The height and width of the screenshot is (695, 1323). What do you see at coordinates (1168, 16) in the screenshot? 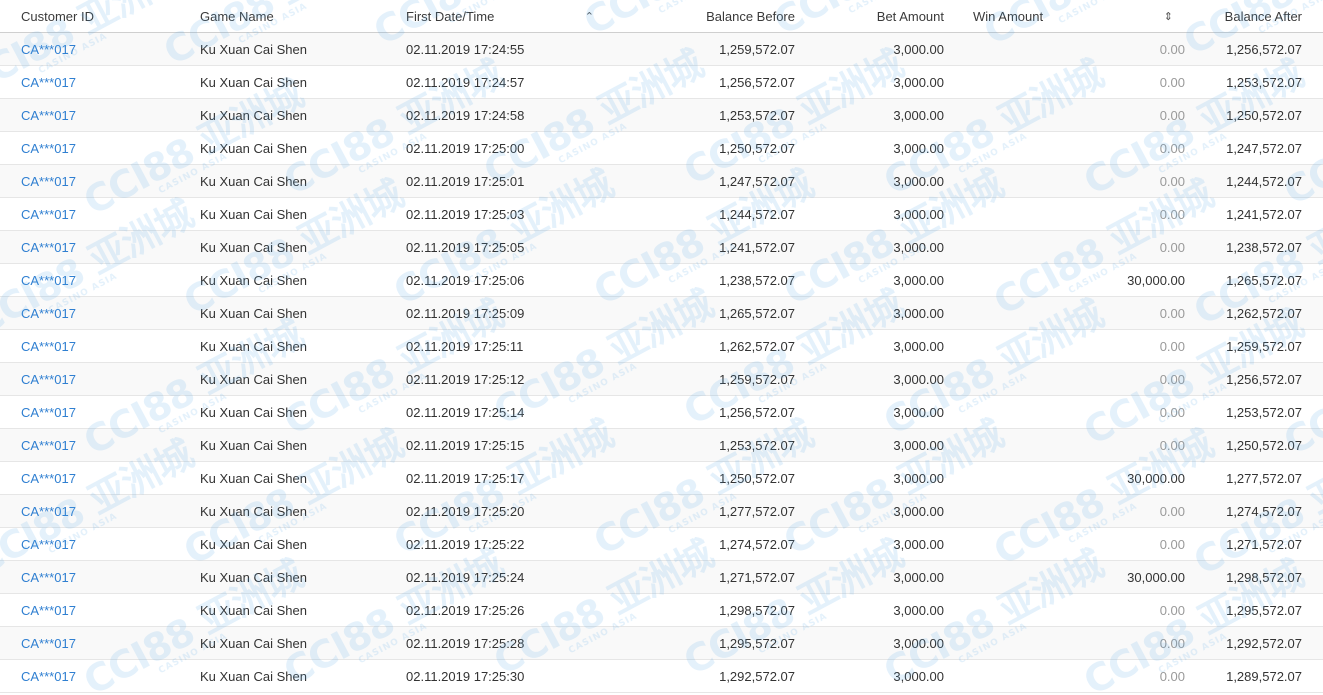
I see `sort-unsorted-icon: ⇕` at bounding box center [1168, 16].